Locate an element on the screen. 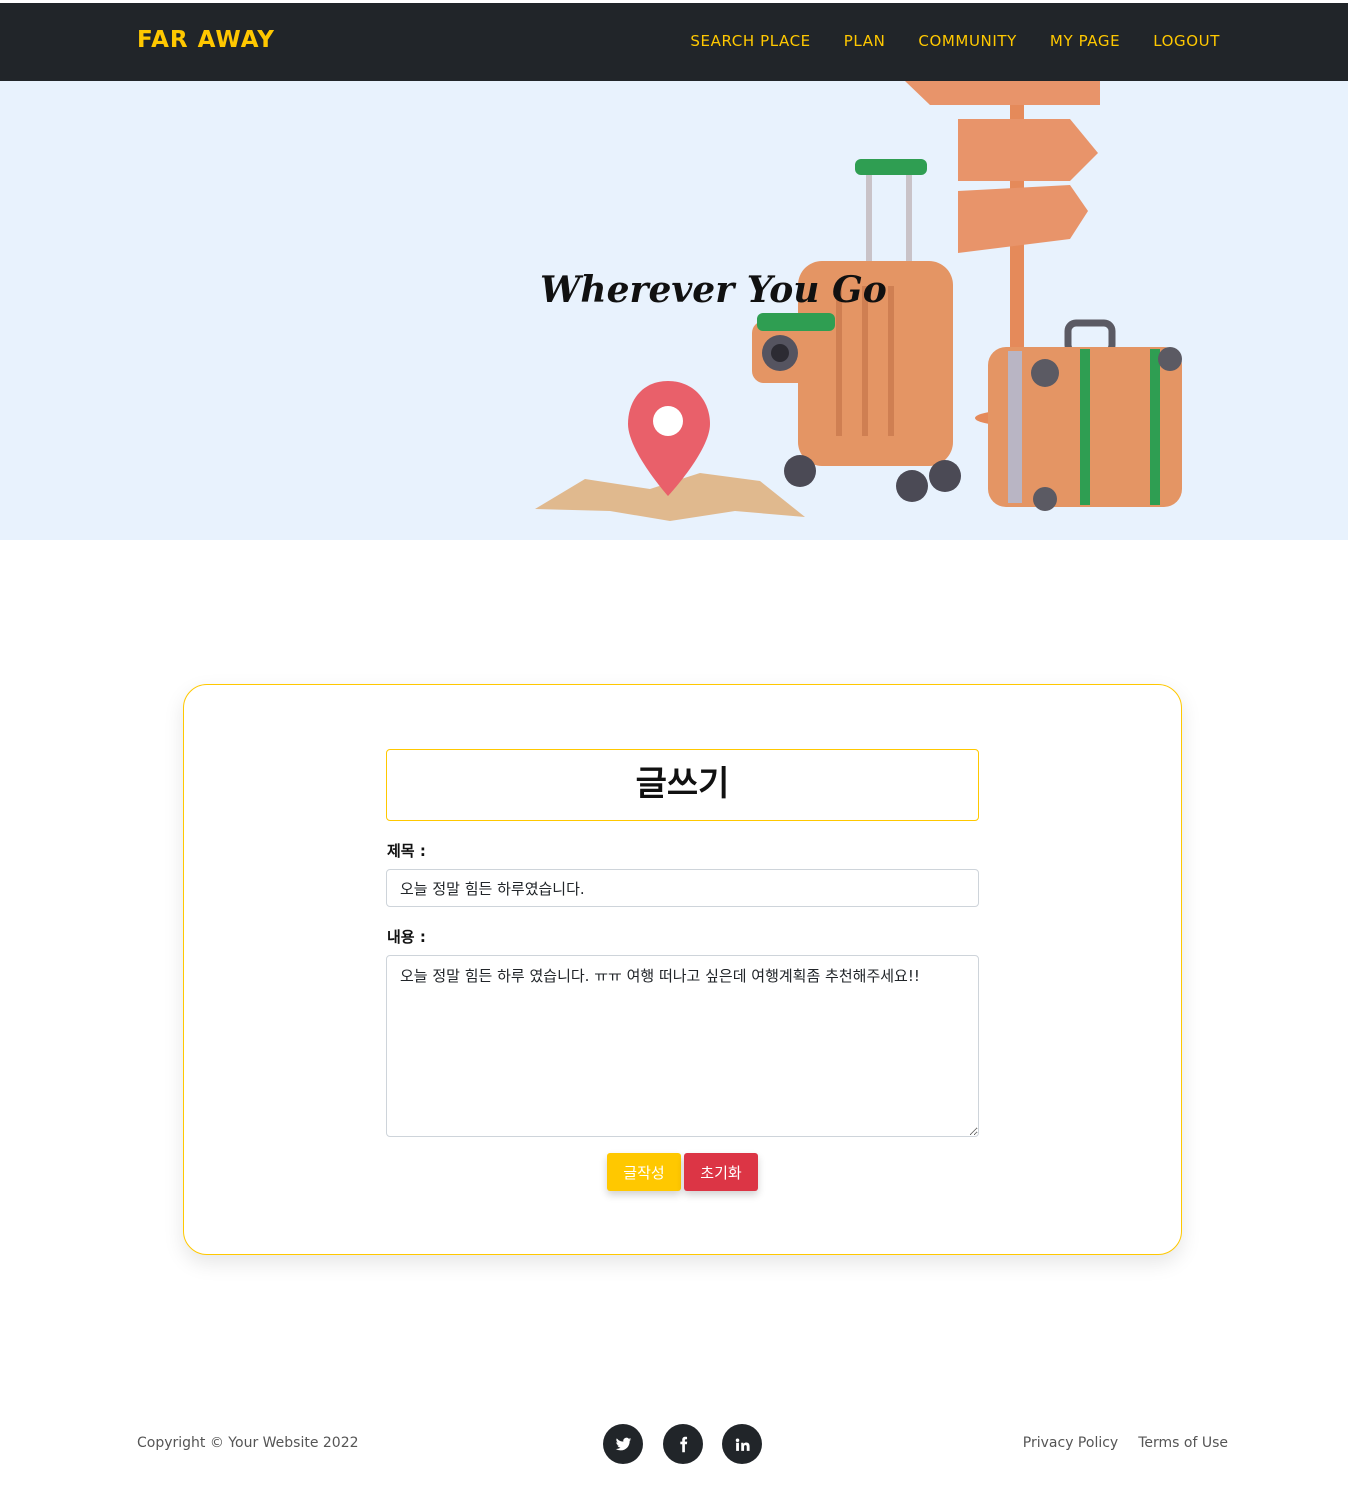  facebook-icon is located at coordinates (683, 1444).